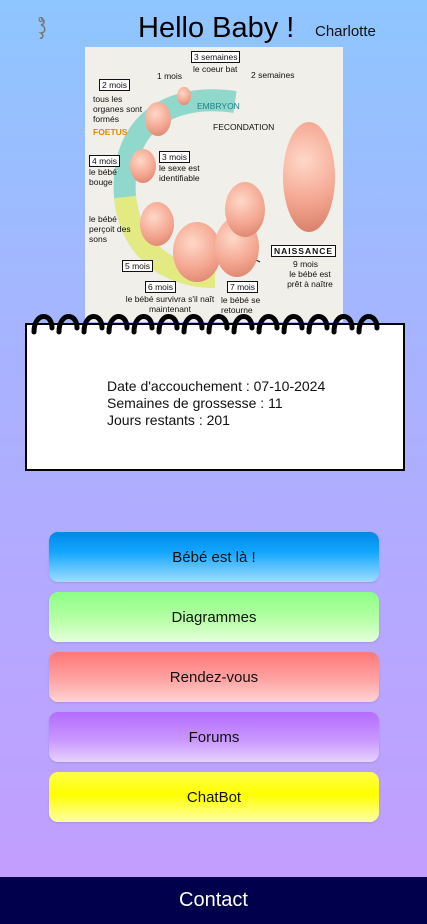 The image size is (427, 924). What do you see at coordinates (245, 209) in the screenshot?
I see `fetus-8-months` at bounding box center [245, 209].